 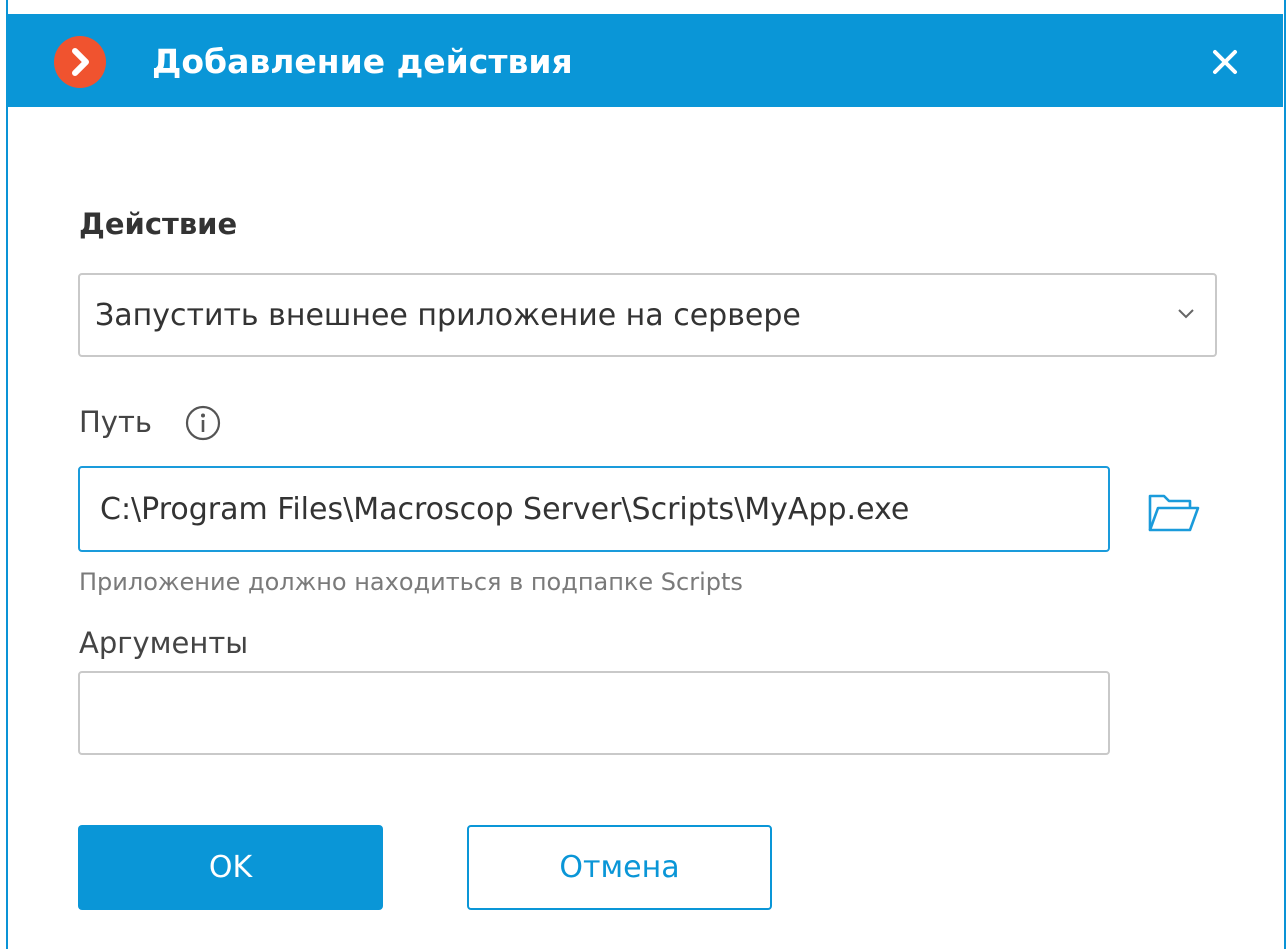 I want to click on folder-open-icon, so click(x=1174, y=513).